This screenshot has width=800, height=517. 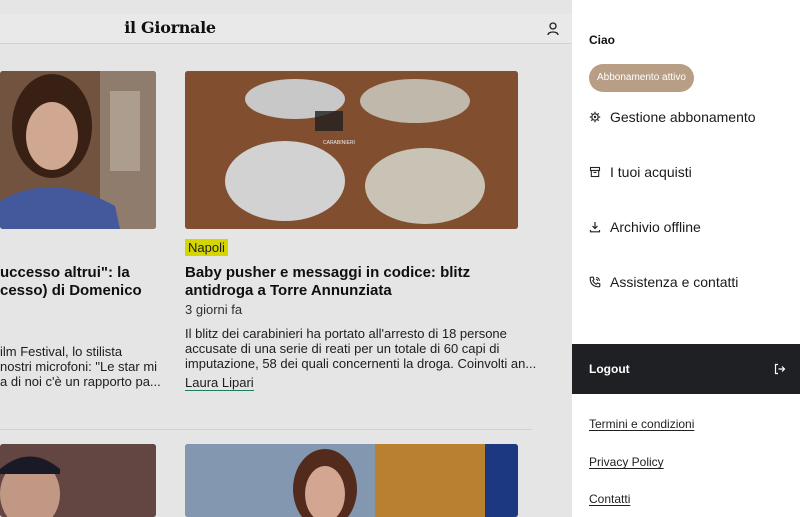 What do you see at coordinates (609, 499) in the screenshot?
I see `contacts-link: Contatti` at bounding box center [609, 499].